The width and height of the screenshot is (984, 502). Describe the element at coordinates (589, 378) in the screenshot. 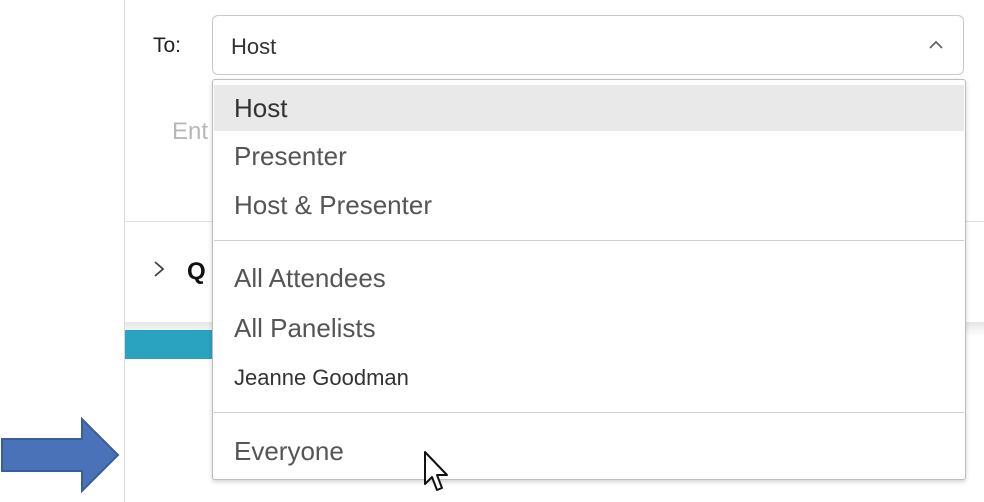

I see `dropdown-item-jeanne-goodman: Jeanne Goodman` at that location.